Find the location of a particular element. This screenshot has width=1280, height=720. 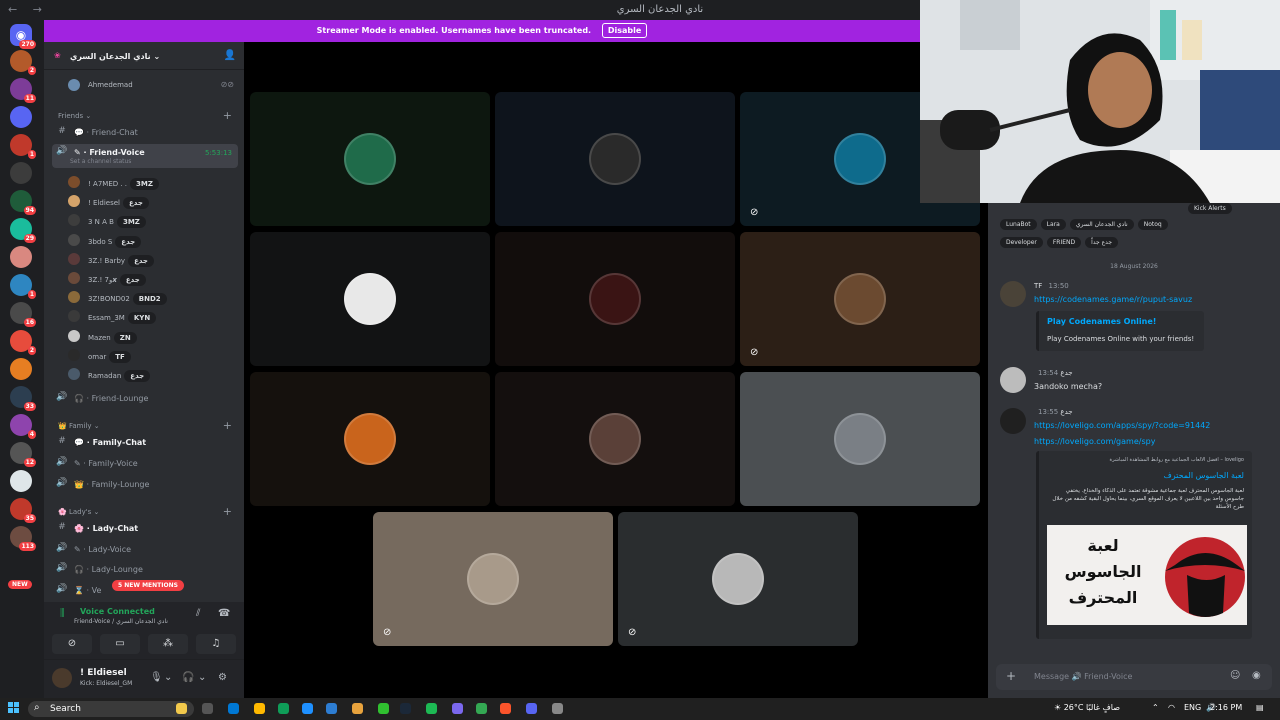

home-button: ◉ 270 is located at coordinates (23, 36).